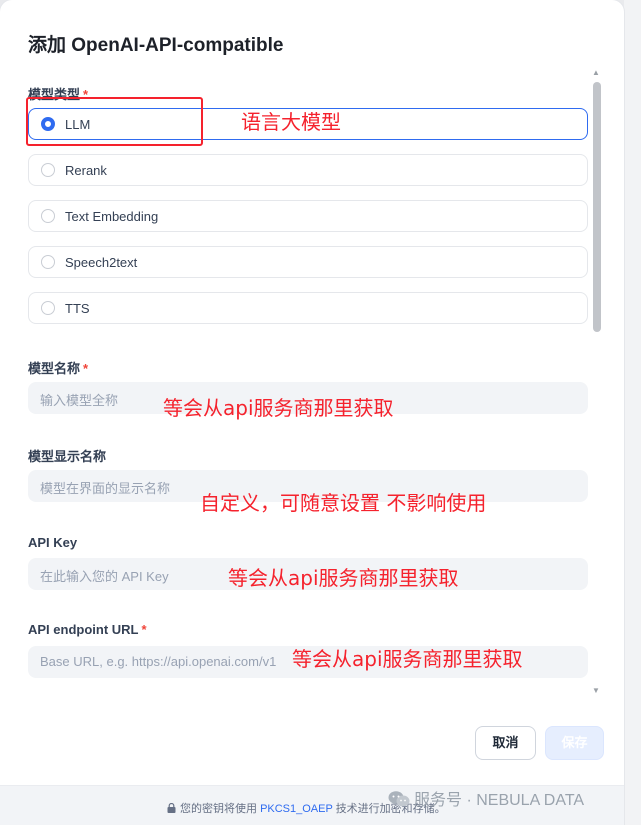 The image size is (641, 825). What do you see at coordinates (158, 661) in the screenshot?
I see `endpoint-placeholder: Base URL, e.g. https://api.openai.com/v1` at bounding box center [158, 661].